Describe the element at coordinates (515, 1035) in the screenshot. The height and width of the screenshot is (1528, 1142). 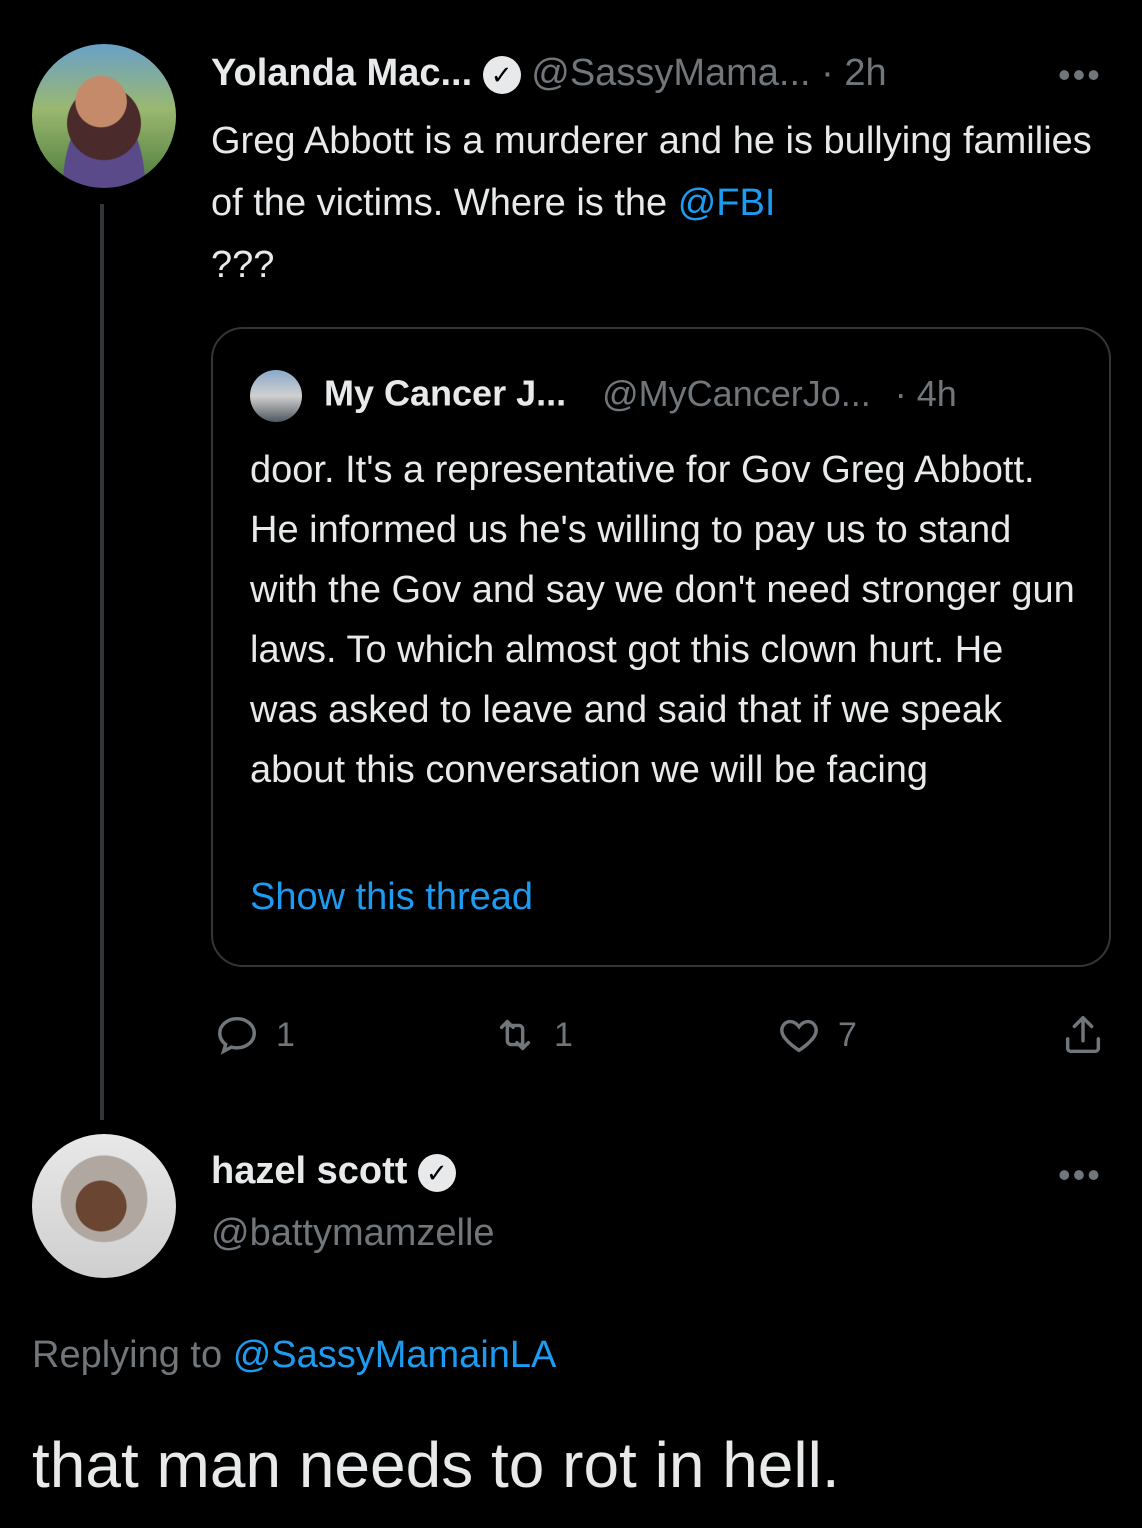
I see `retweet-icon` at that location.